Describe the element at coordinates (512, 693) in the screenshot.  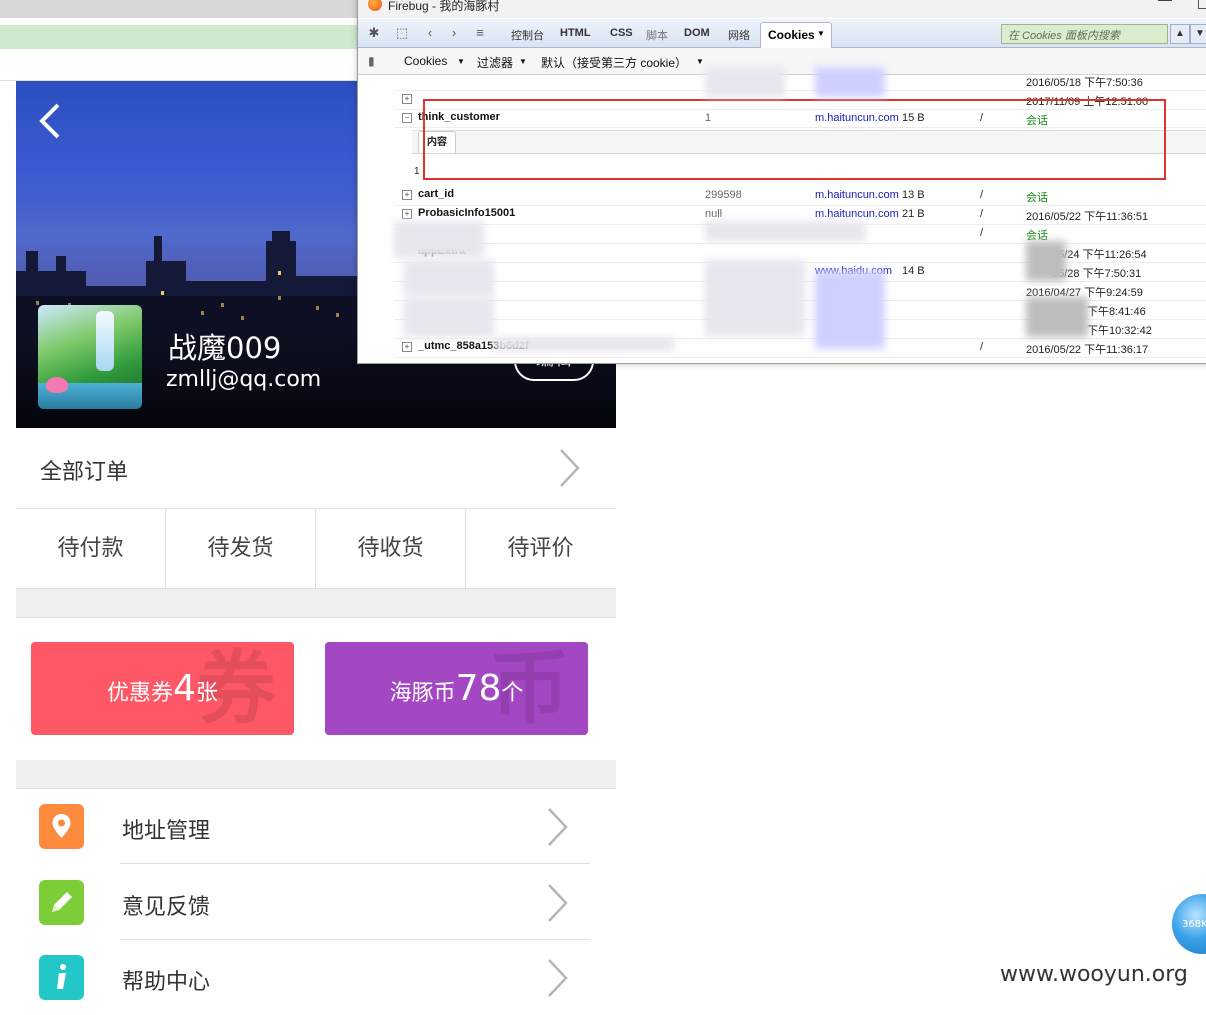
I see `coins-unit: 个` at that location.